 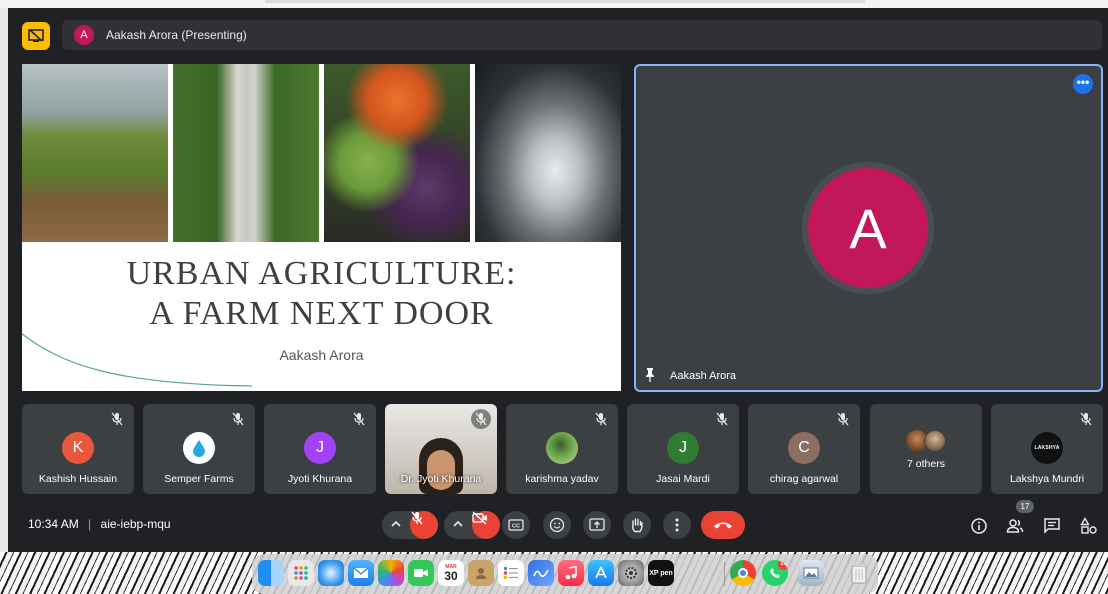 I want to click on freeform-icon, so click(x=541, y=573).